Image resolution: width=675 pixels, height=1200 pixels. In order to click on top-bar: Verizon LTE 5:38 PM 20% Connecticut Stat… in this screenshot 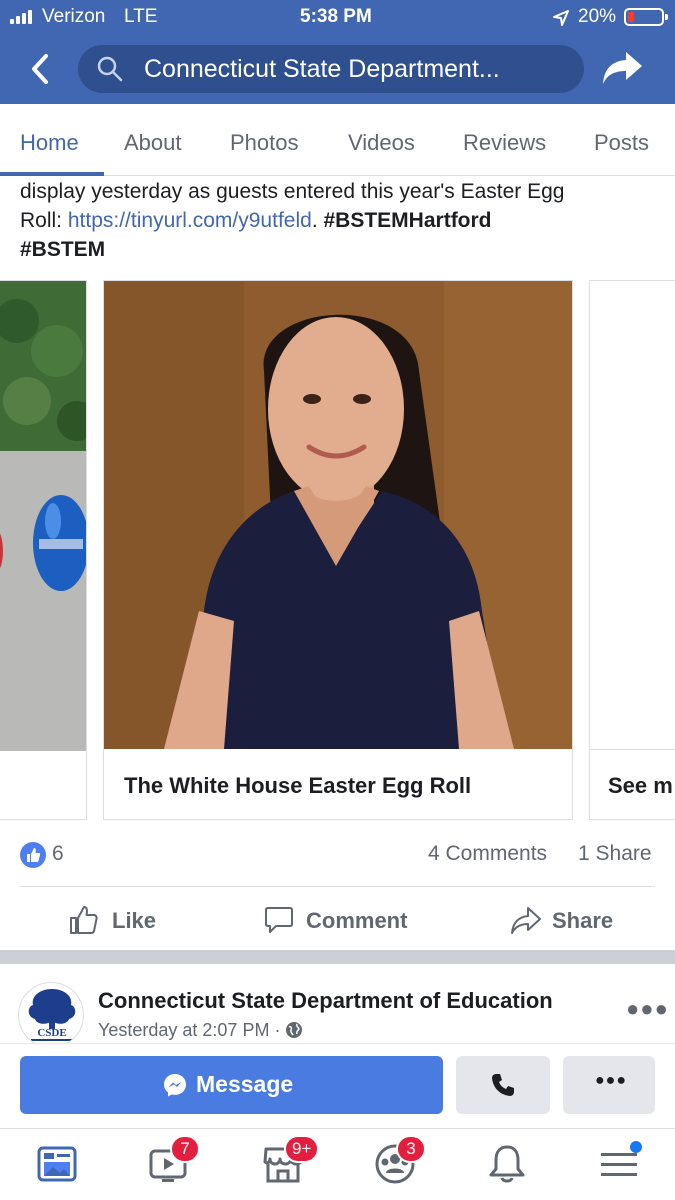, I will do `click(337, 52)`.